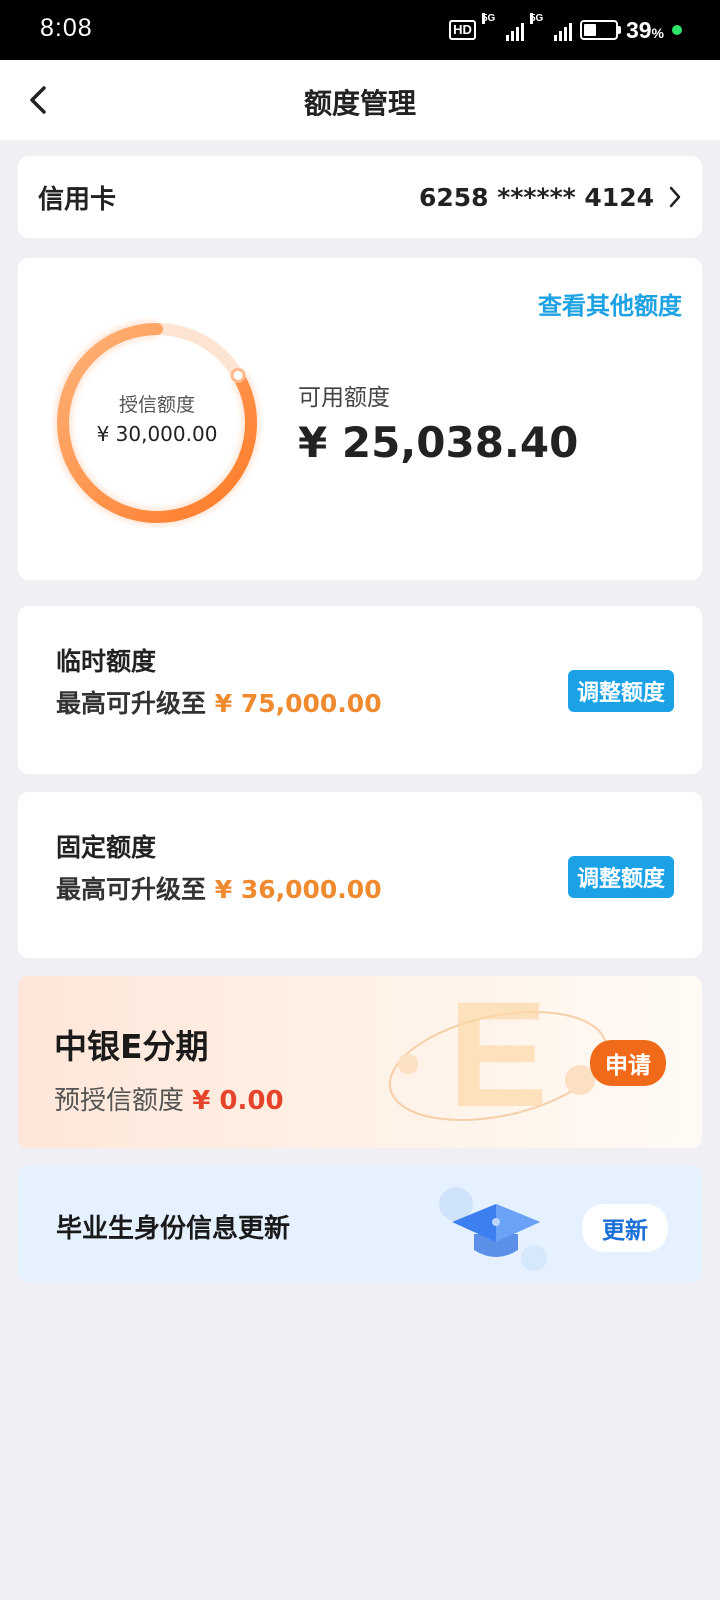 This screenshot has width=720, height=1600. What do you see at coordinates (360, 30) in the screenshot?
I see `status-bar: 8:08 HD 5G 5G 39%` at bounding box center [360, 30].